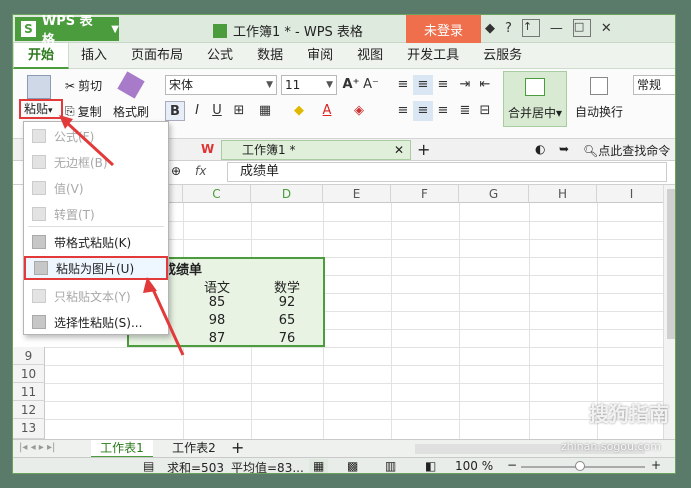 The height and width of the screenshot is (488, 691). Describe the element at coordinates (131, 111) in the screenshot. I see `format-painter-button: 格式刷` at that location.